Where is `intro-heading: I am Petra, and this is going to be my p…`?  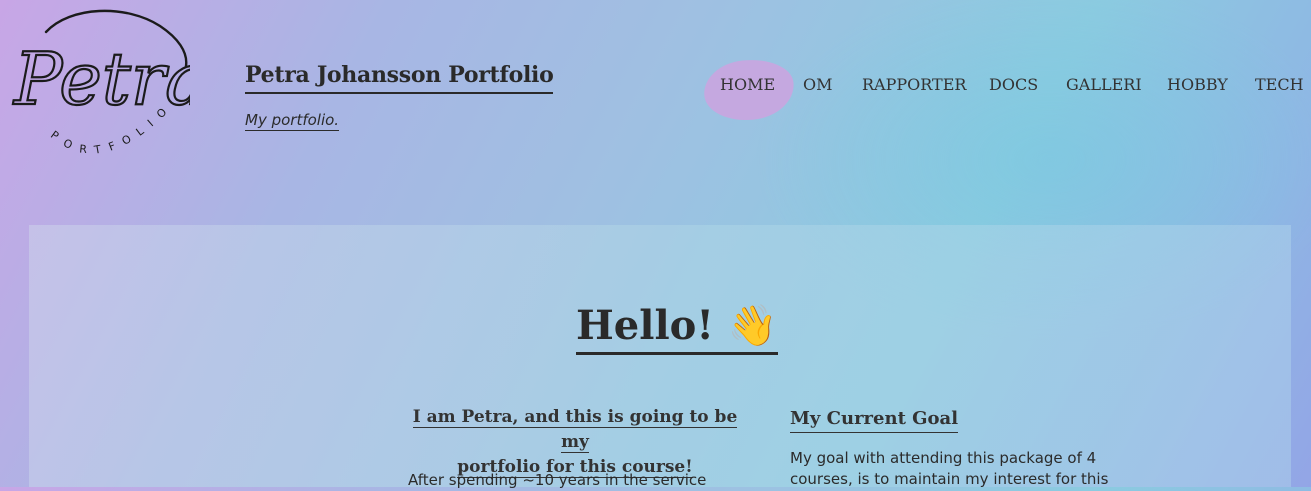
intro-heading: I am Petra, and this is going to be my p… is located at coordinates (575, 442).